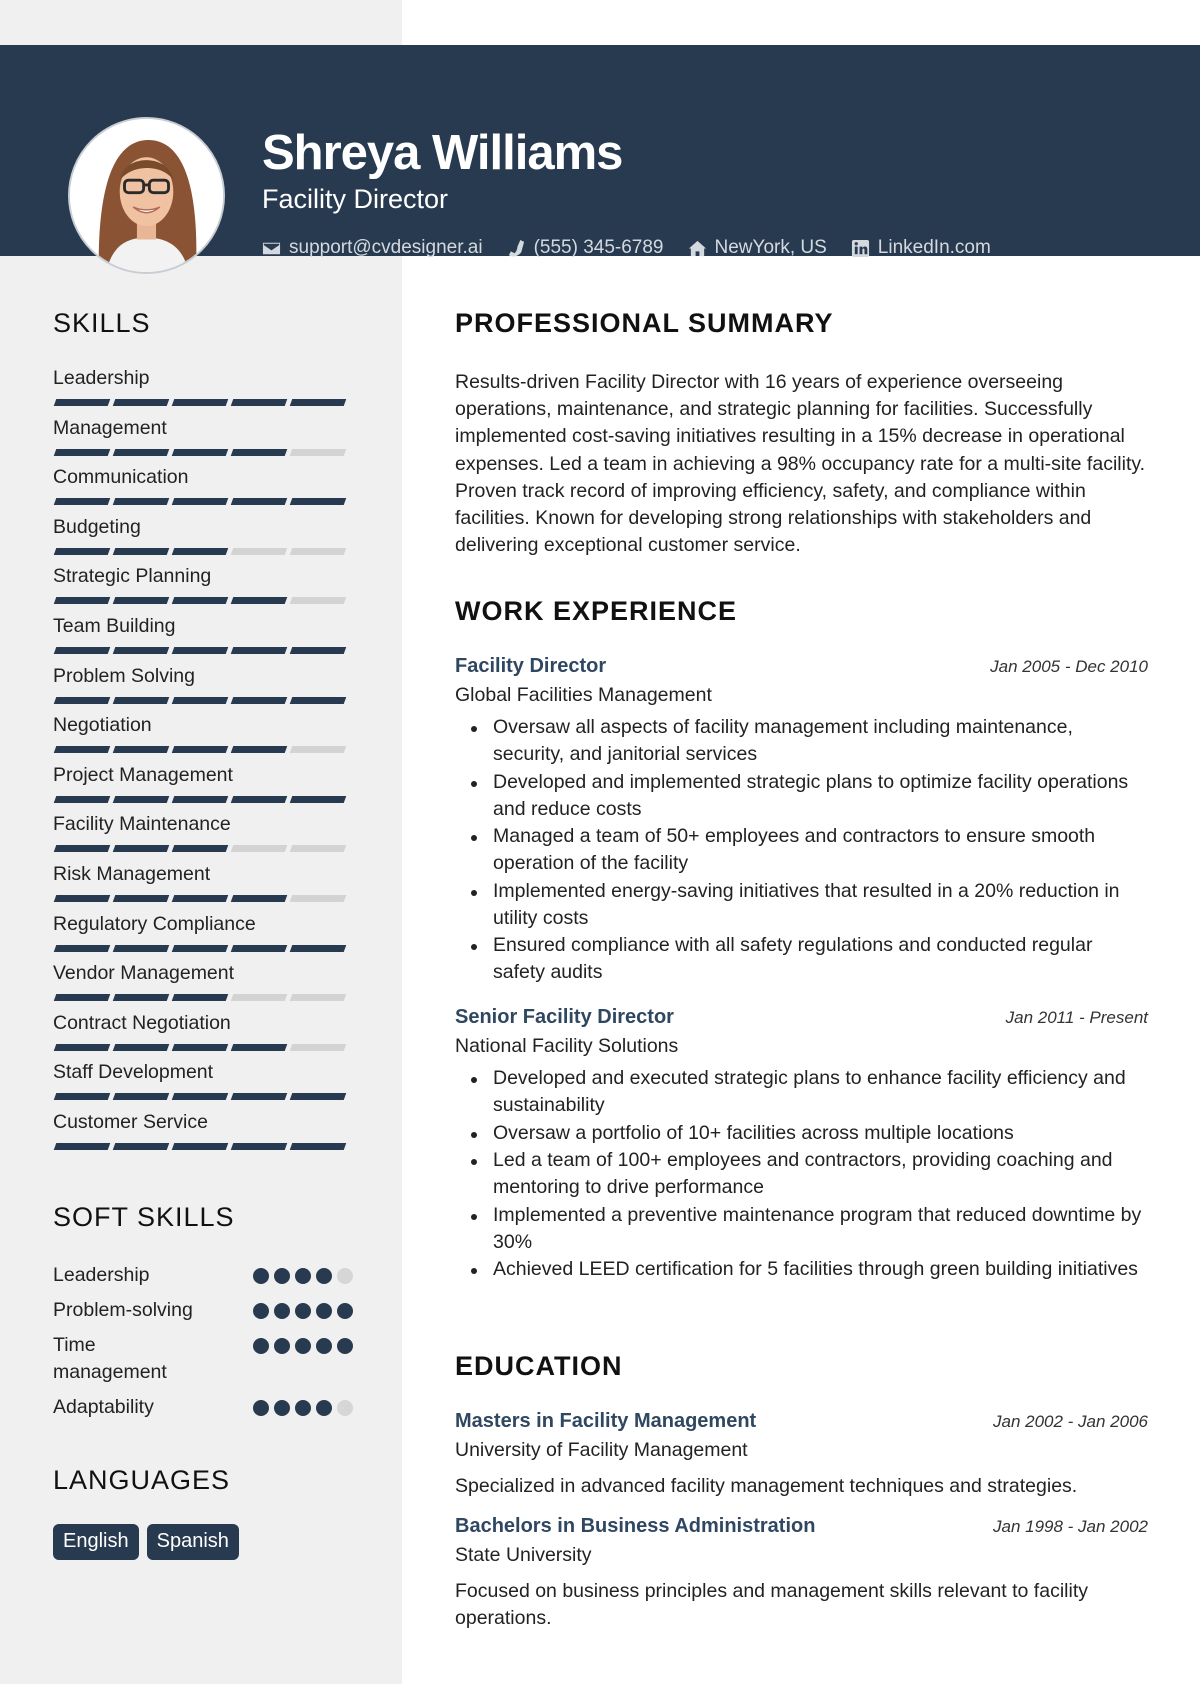 The image size is (1200, 1684). What do you see at coordinates (110, 427) in the screenshot?
I see `skill-label: Management` at bounding box center [110, 427].